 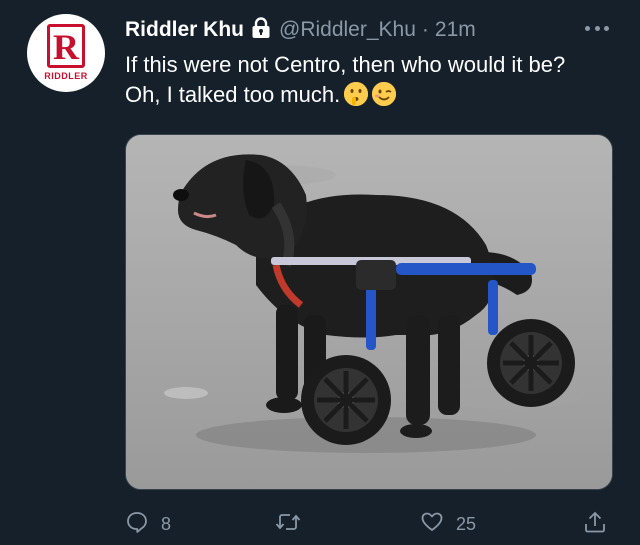 I want to click on tweet-text-line-2: Oh, I talked too much., so click(x=375, y=95).